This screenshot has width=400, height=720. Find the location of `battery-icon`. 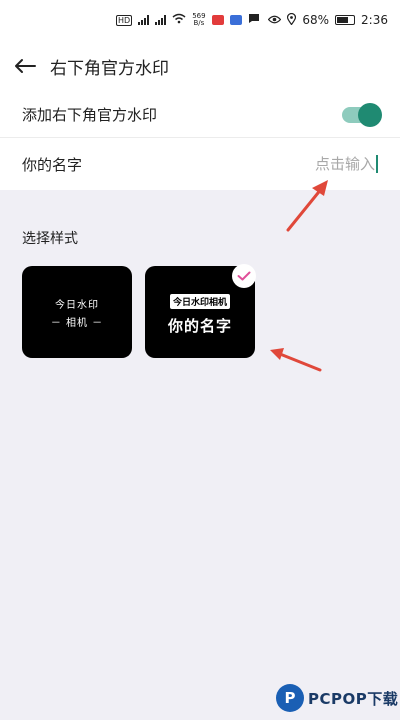

battery-icon is located at coordinates (345, 20).